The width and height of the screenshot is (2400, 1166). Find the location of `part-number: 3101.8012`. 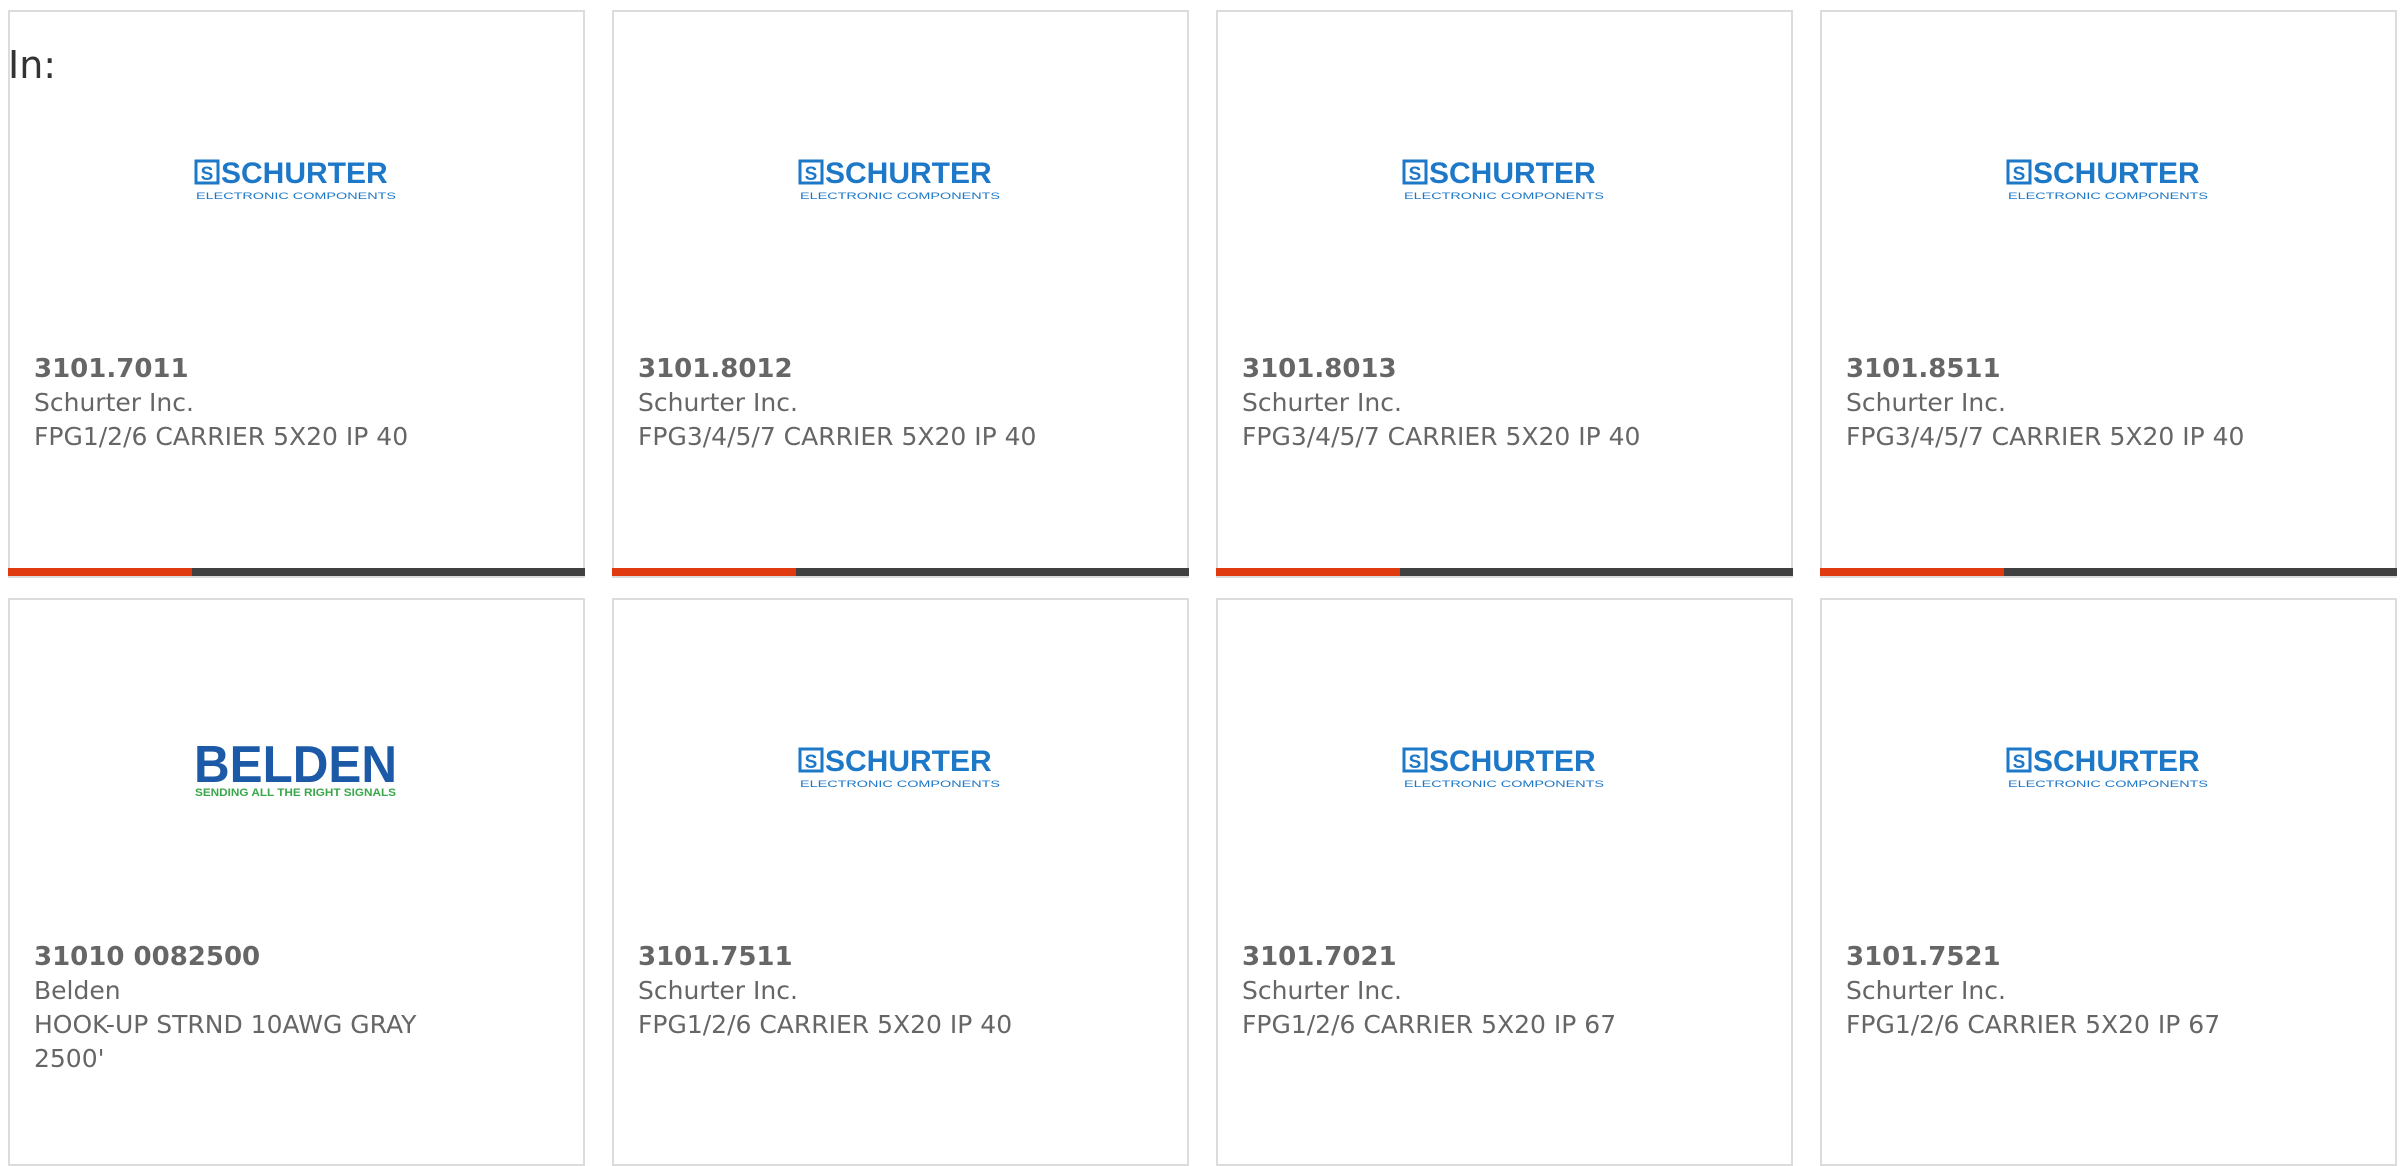

part-number: 3101.8012 is located at coordinates (868, 369).